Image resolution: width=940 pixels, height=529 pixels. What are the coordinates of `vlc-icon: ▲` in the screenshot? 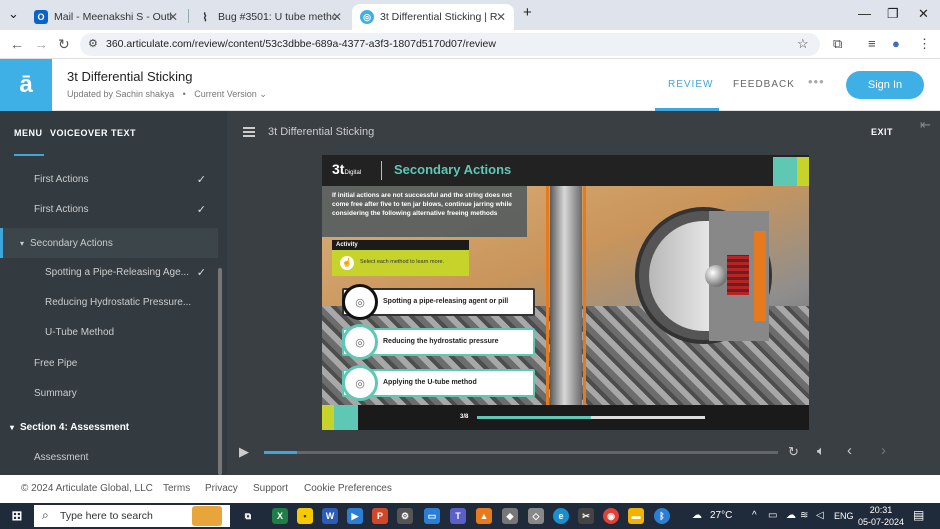 It's located at (484, 516).